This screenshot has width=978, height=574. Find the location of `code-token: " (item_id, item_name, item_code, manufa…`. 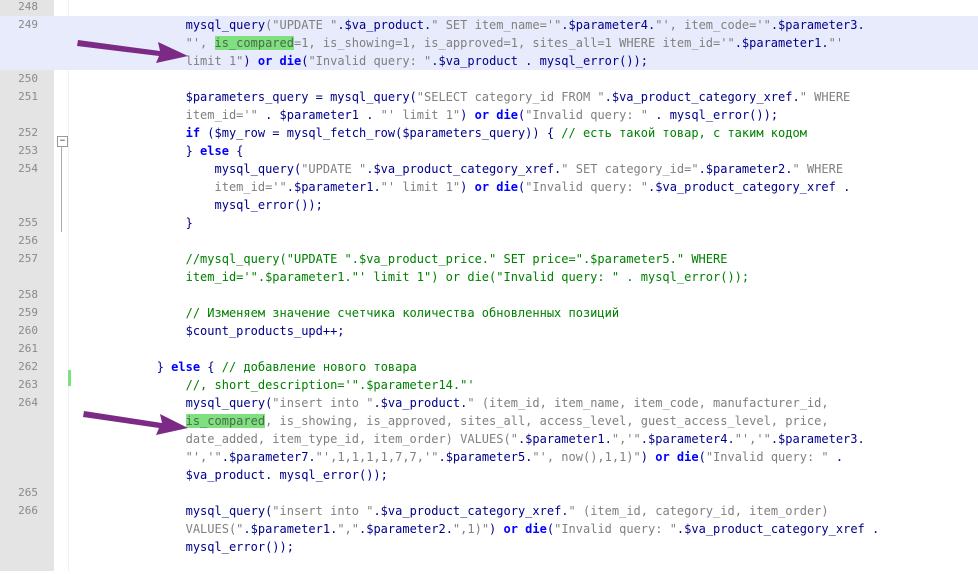

code-token: " (item_id, item_name, item_code, manufa… is located at coordinates (648, 403).